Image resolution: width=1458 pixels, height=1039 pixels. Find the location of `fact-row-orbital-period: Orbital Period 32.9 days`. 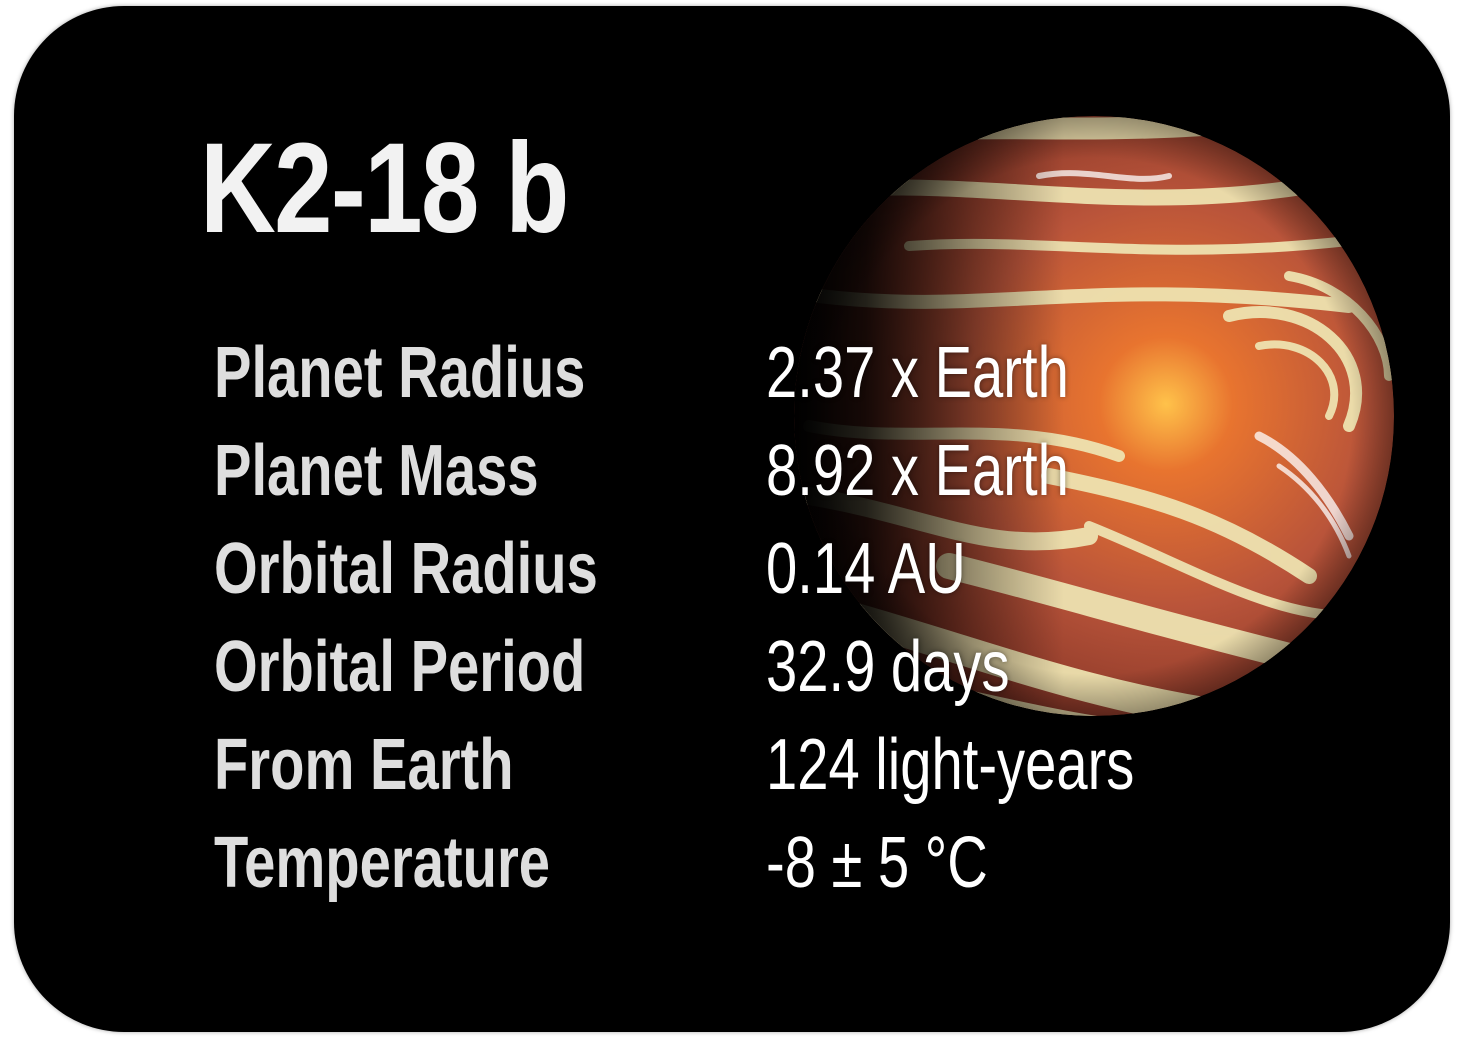

fact-row-orbital-period: Orbital Period 32.9 days is located at coordinates (732, 667).